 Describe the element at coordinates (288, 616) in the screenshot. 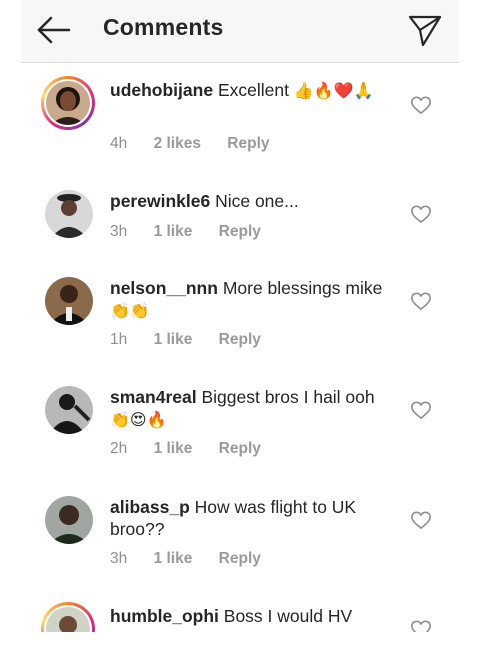

I see `comment-body: Boss I would HV` at that location.